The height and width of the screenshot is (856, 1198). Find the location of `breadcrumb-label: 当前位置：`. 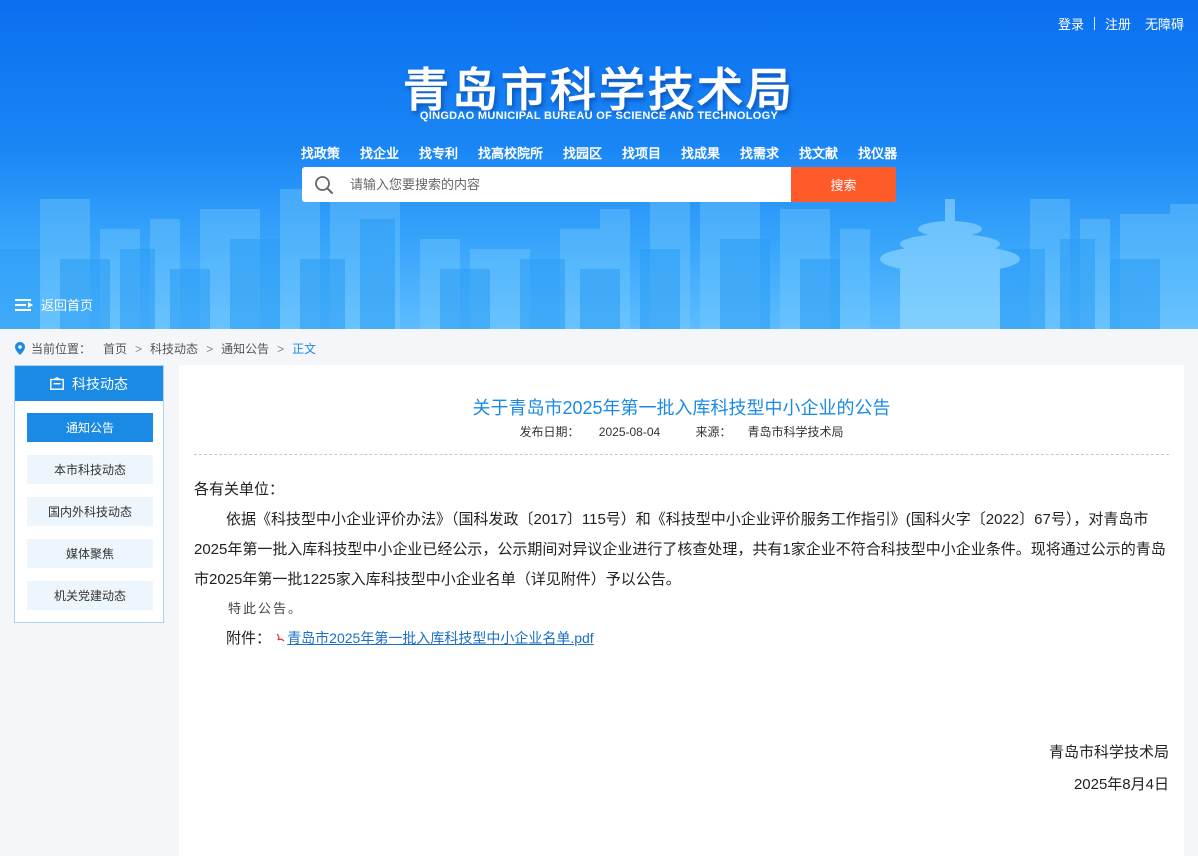

breadcrumb-label: 当前位置： is located at coordinates (61, 349).